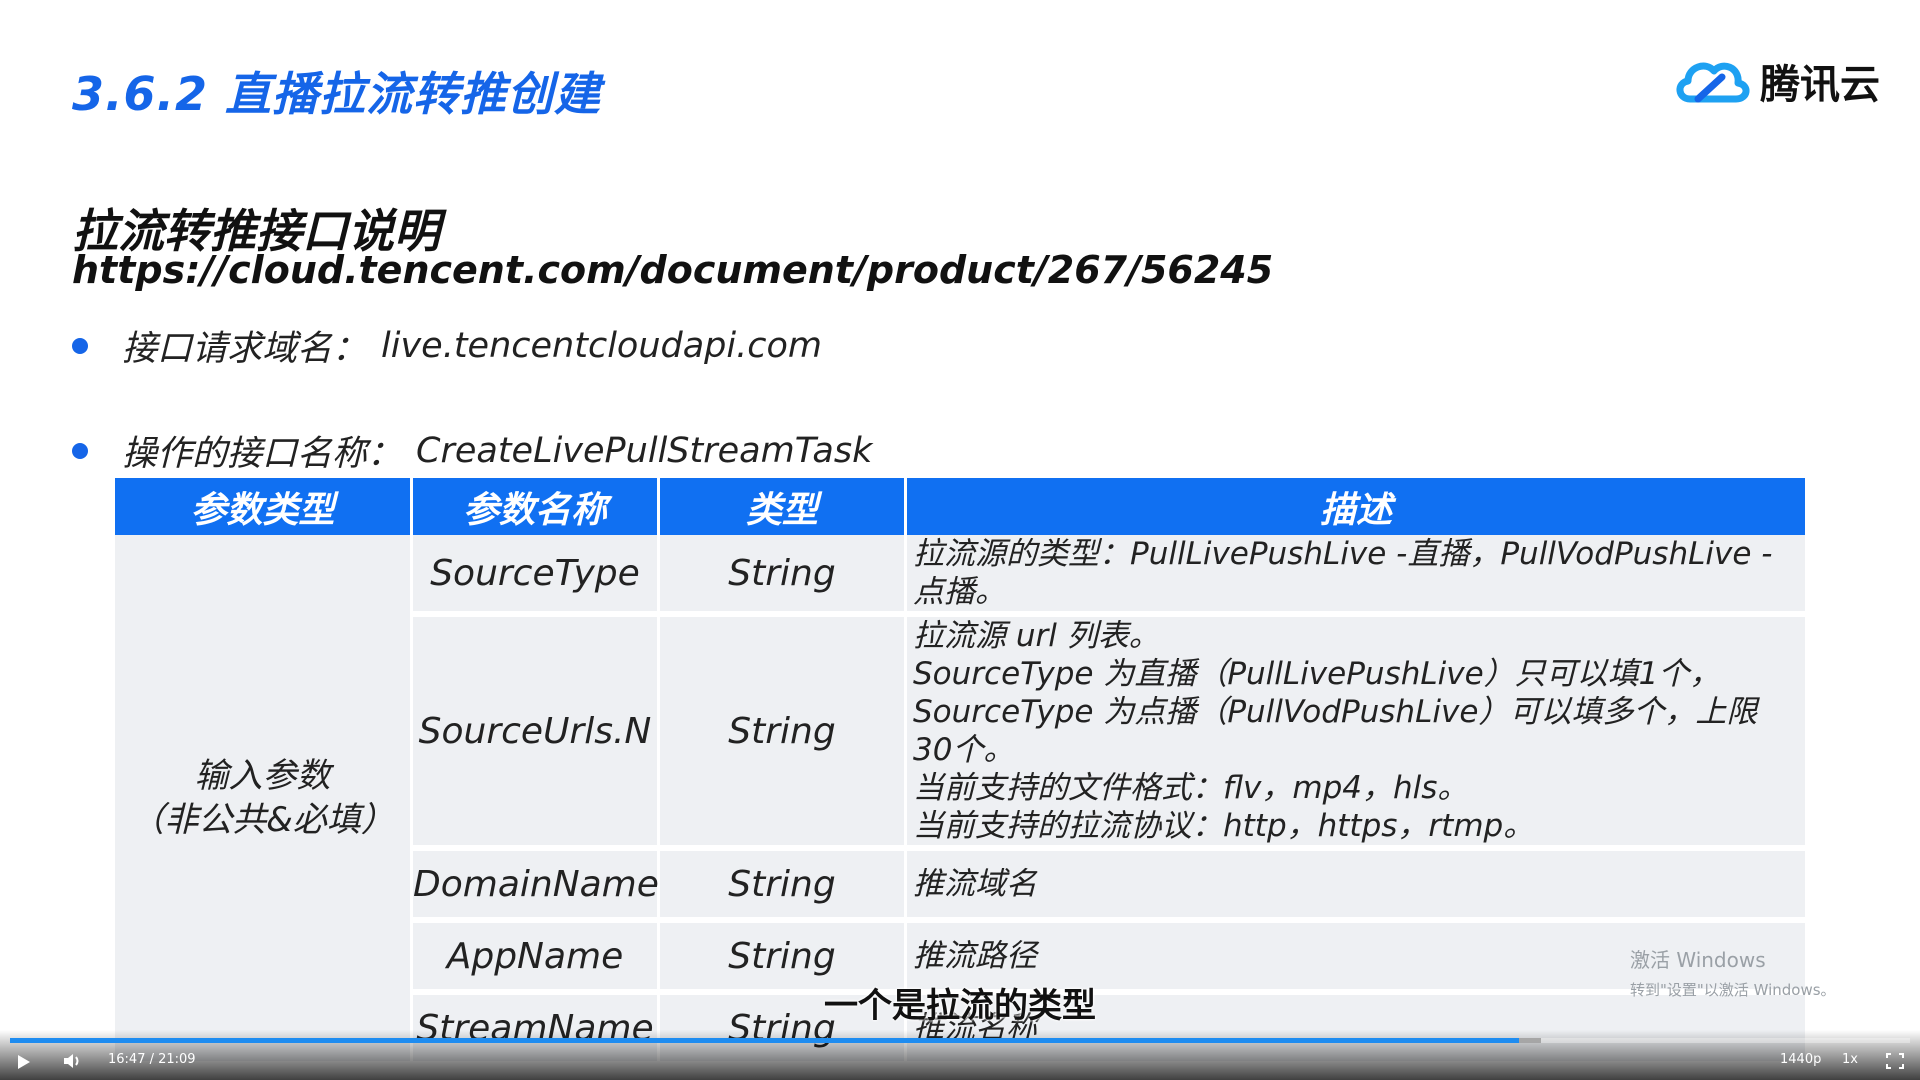 The width and height of the screenshot is (1920, 1080). What do you see at coordinates (964, 750) in the screenshot?
I see `desc-line: 30个。` at bounding box center [964, 750].